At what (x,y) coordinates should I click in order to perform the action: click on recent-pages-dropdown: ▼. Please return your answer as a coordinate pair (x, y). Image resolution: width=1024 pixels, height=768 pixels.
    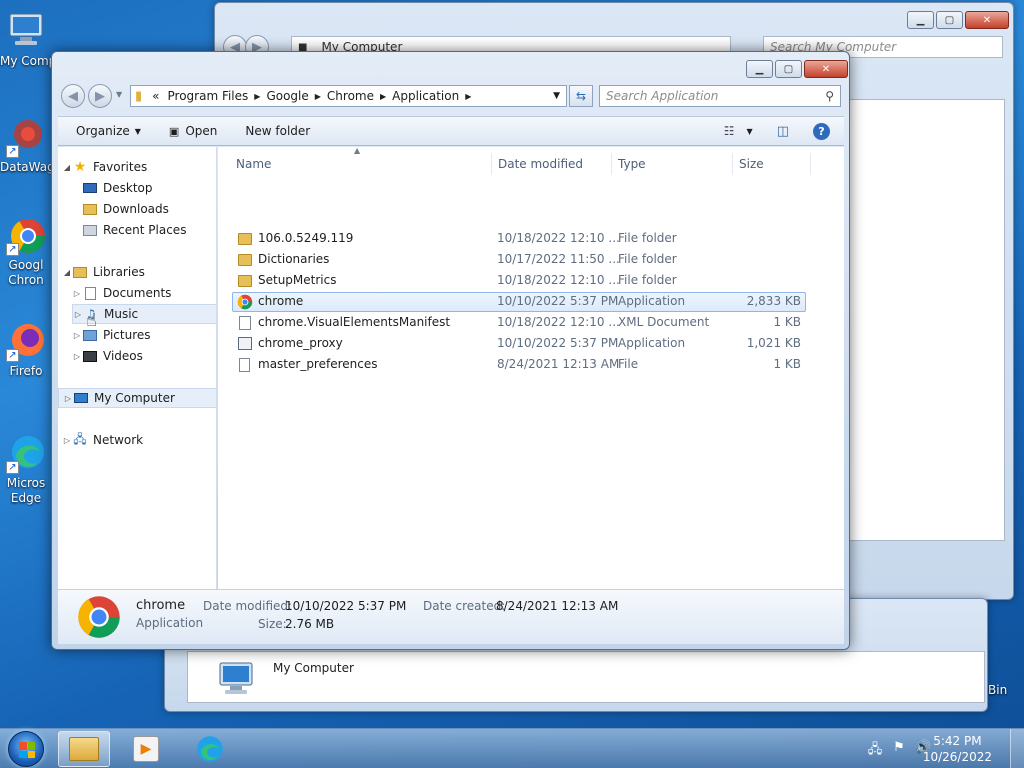
    Looking at the image, I should click on (119, 94).